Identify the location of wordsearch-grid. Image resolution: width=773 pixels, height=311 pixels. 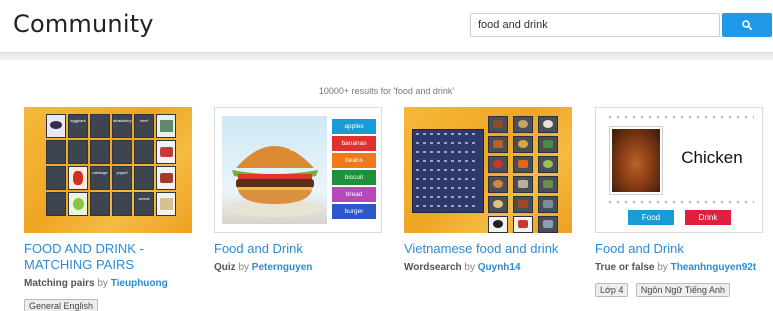
(448, 171).